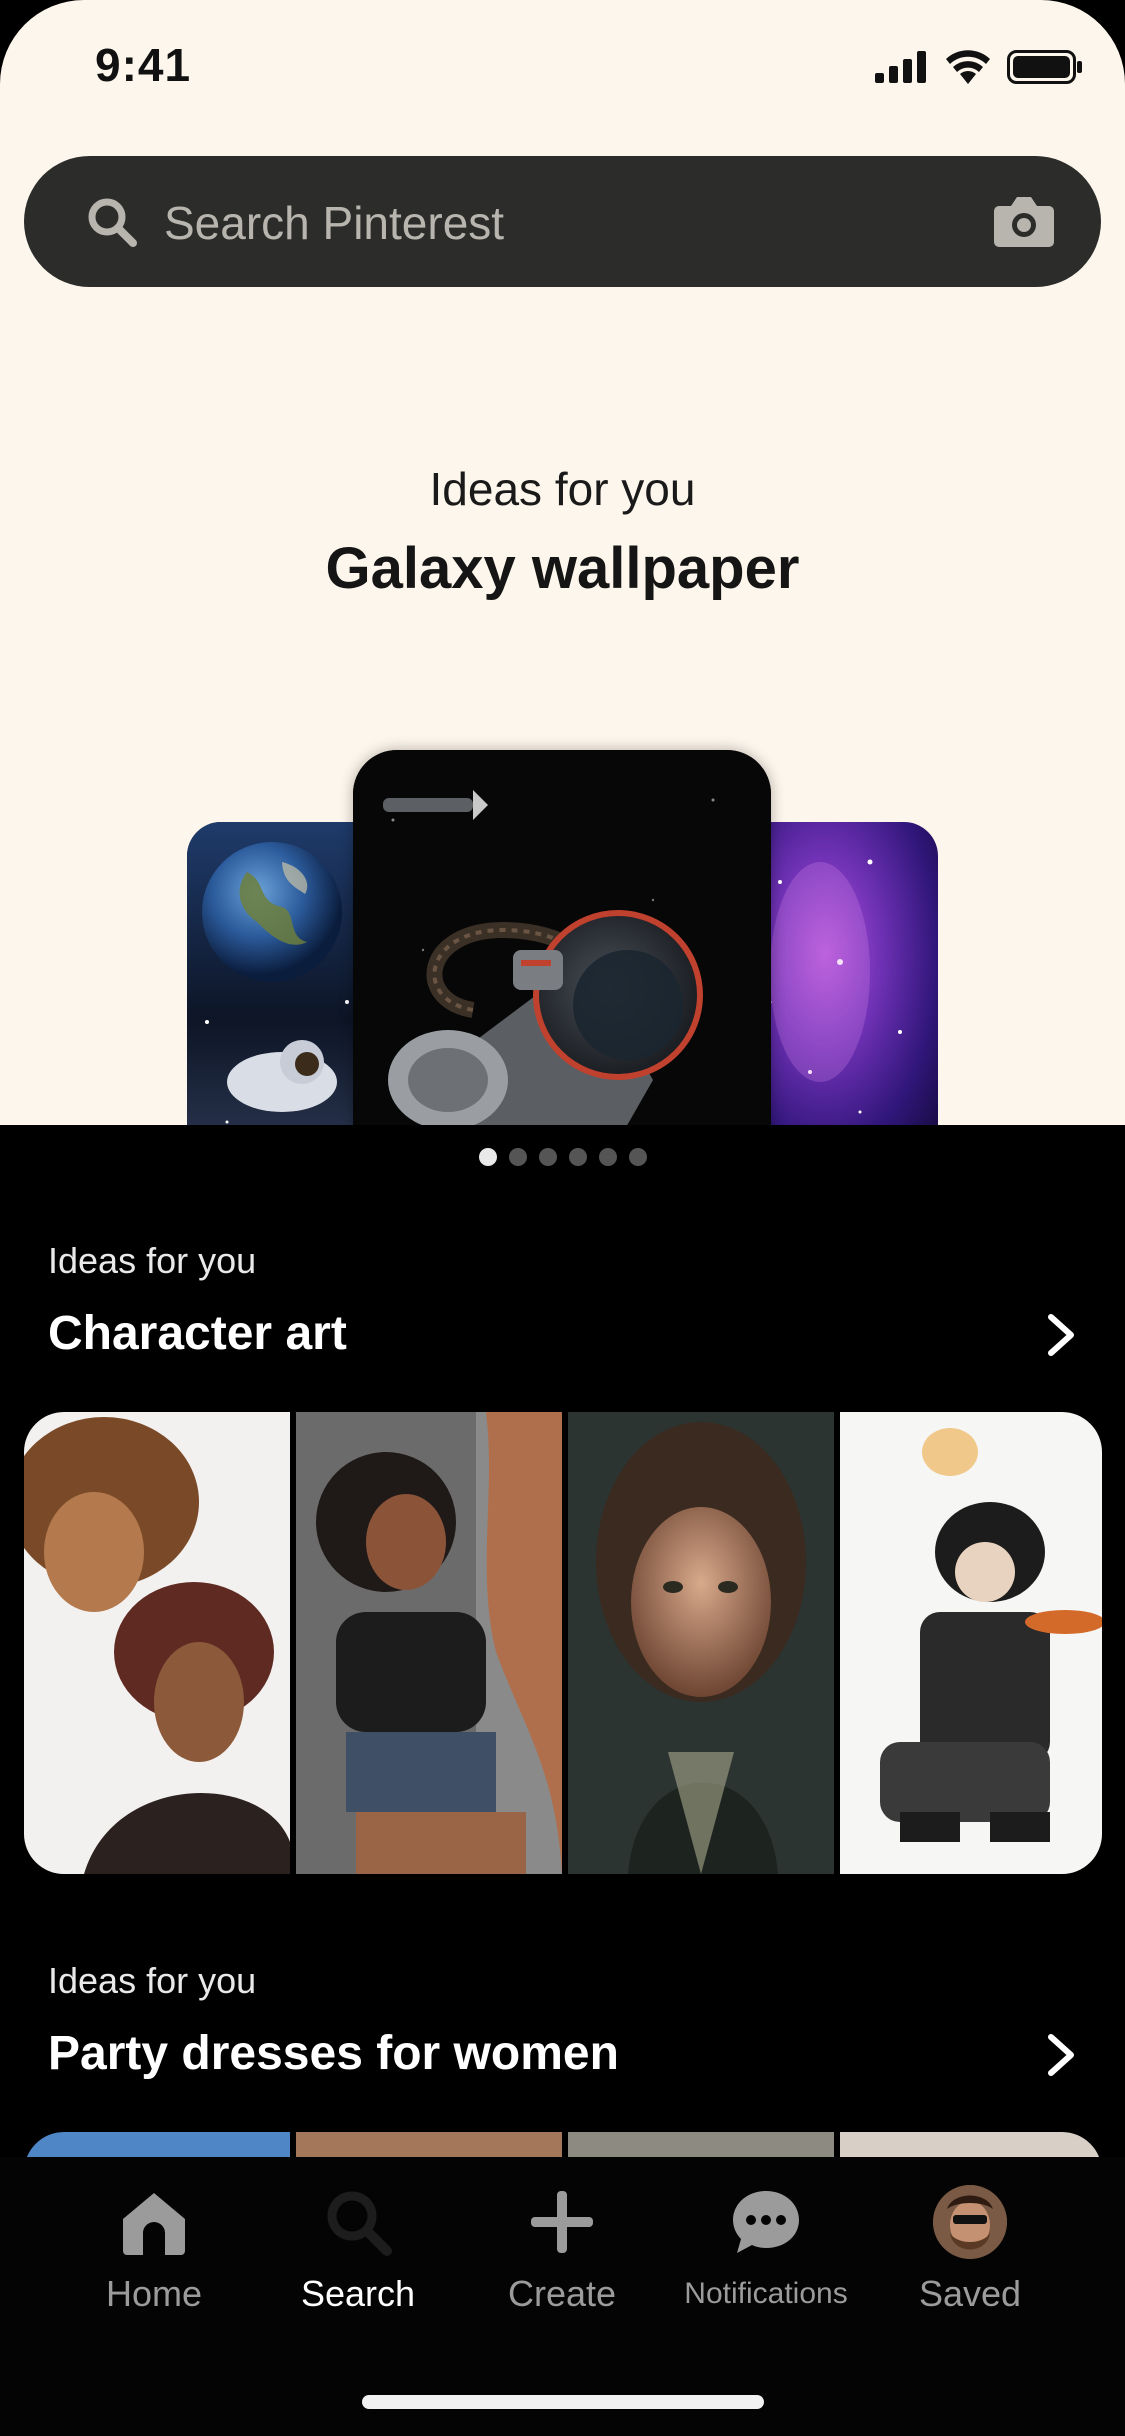  I want to click on section-title-party-dresses: Party dresses for women, so click(333, 2053).